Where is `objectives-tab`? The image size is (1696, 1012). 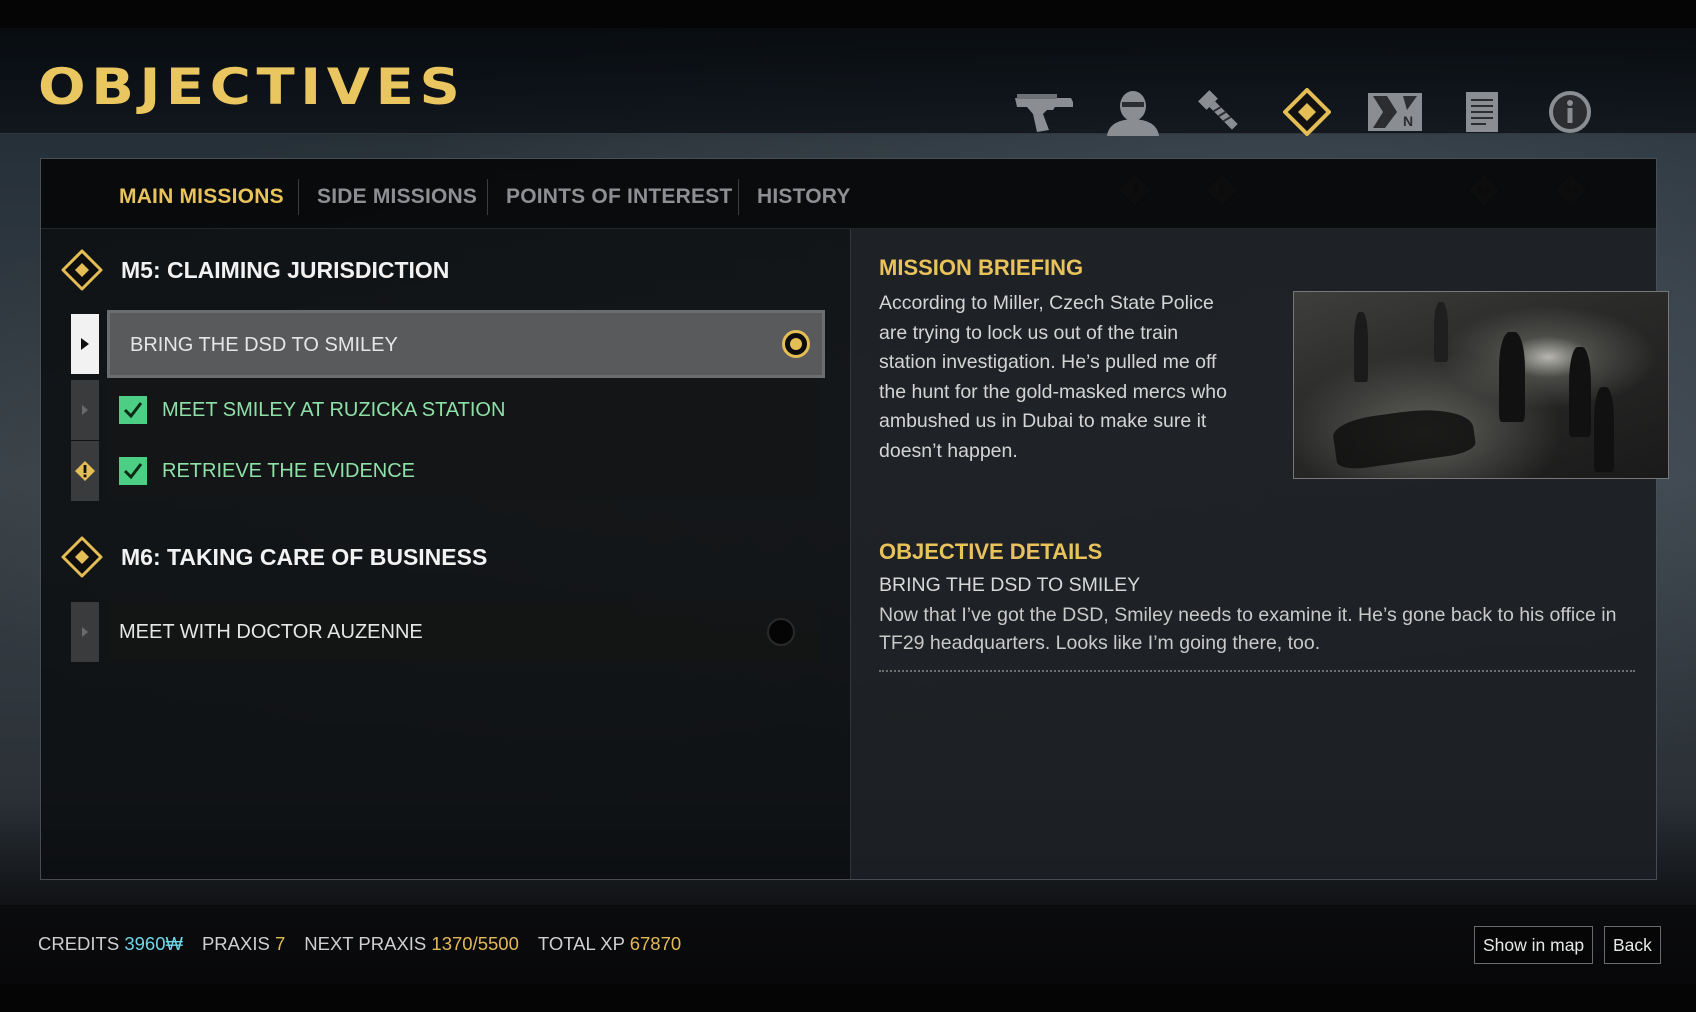
objectives-tab is located at coordinates (1307, 112).